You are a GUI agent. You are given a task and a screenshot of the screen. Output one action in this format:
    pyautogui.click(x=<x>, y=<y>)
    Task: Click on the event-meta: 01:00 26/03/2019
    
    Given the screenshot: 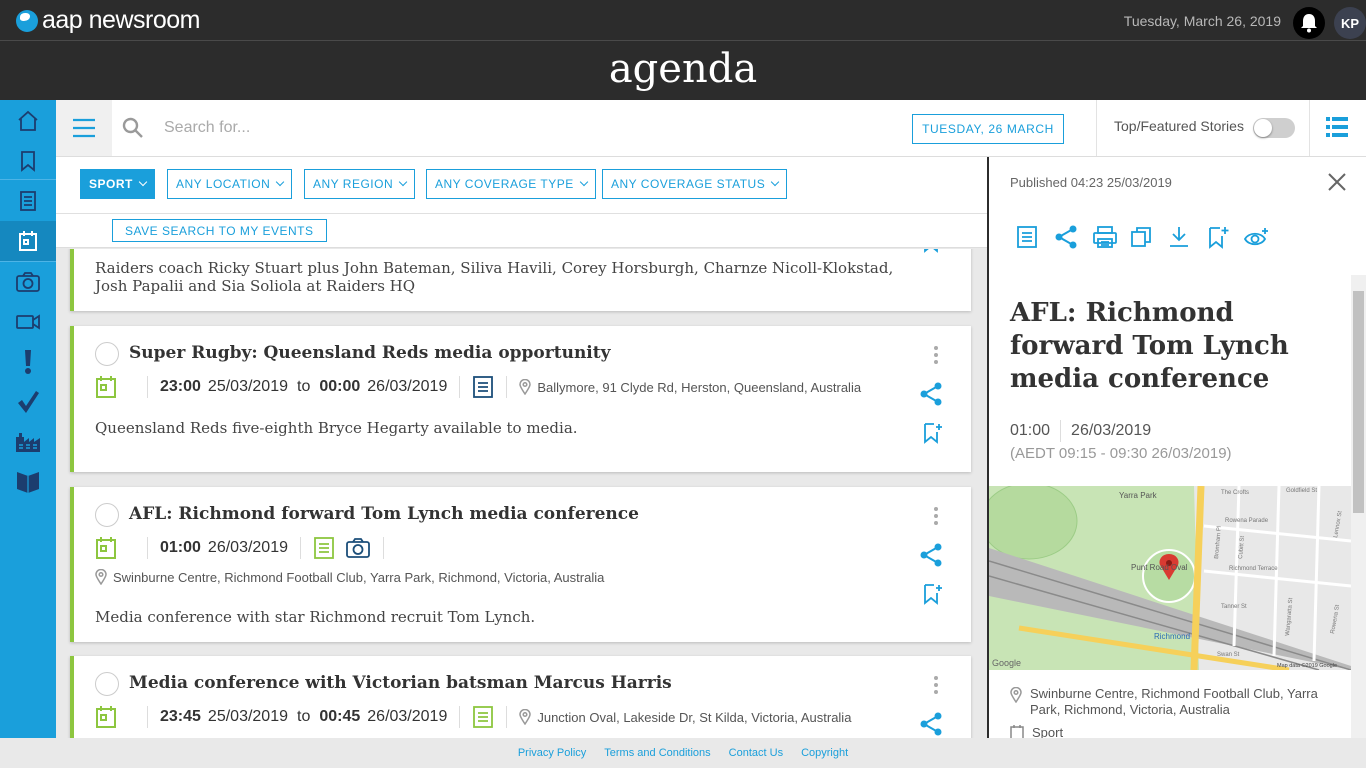 What is the action you would take?
    pyautogui.click(x=245, y=548)
    